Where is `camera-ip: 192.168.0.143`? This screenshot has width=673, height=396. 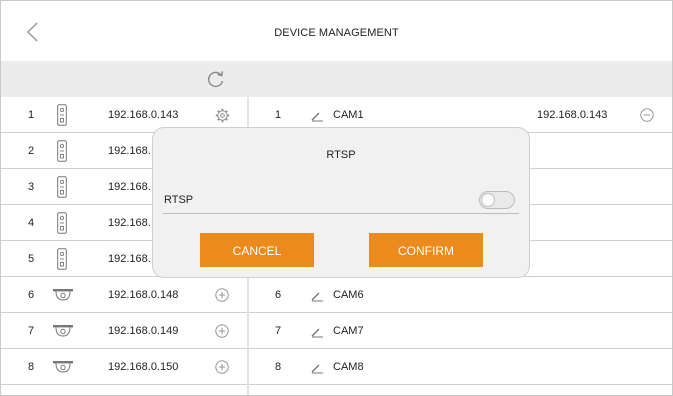
camera-ip: 192.168.0.143 is located at coordinates (572, 115).